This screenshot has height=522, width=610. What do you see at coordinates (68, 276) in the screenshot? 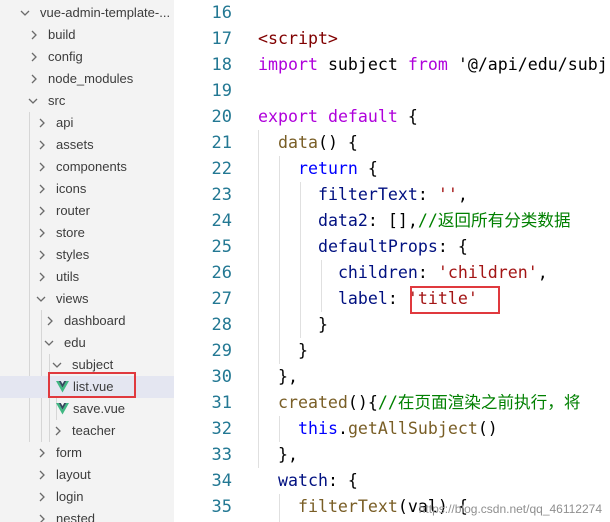
I see `explorer-item-label: utils` at bounding box center [68, 276].